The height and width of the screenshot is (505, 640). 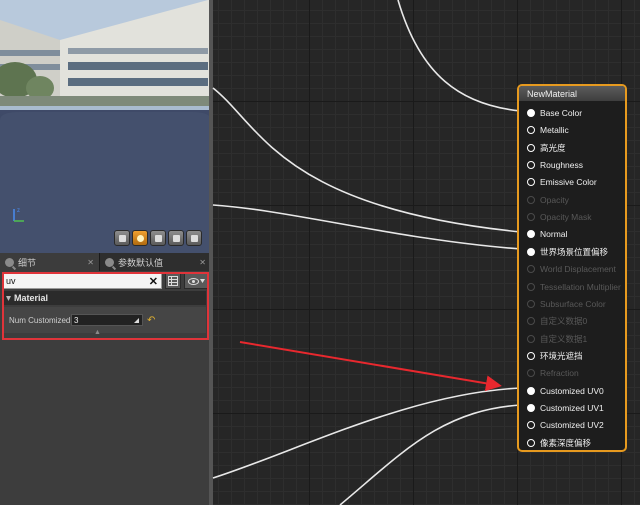 What do you see at coordinates (370, 366) in the screenshot?
I see `annotation-arrow` at bounding box center [370, 366].